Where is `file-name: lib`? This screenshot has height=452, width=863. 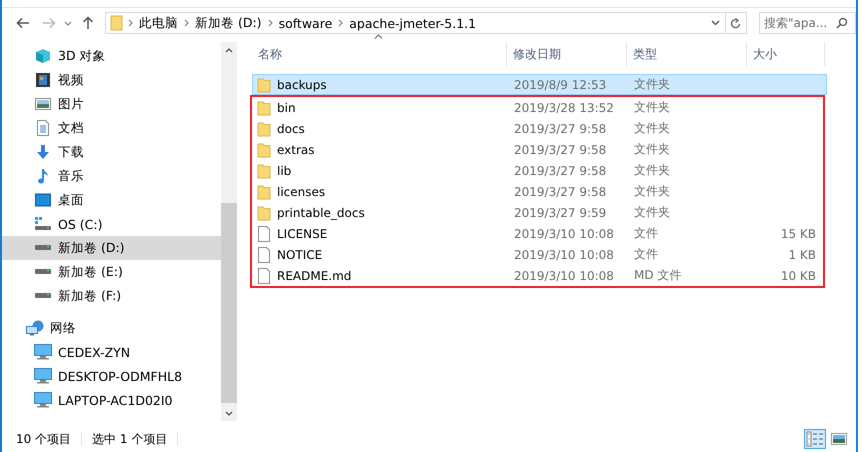 file-name: lib is located at coordinates (284, 171).